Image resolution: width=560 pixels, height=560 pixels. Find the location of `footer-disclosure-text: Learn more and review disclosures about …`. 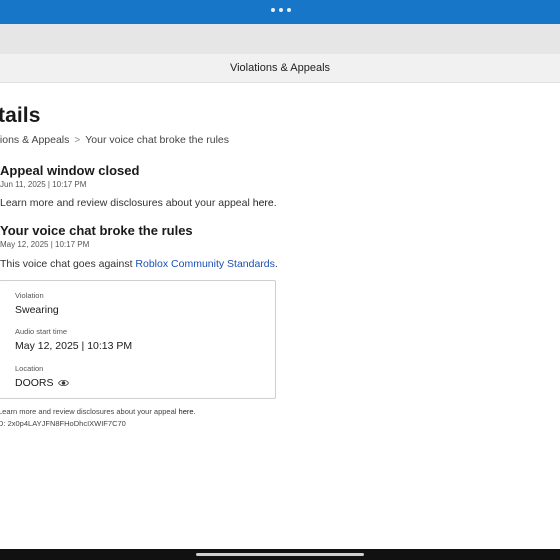

footer-disclosure-text: Learn more and review disclosures about … is located at coordinates (98, 411).